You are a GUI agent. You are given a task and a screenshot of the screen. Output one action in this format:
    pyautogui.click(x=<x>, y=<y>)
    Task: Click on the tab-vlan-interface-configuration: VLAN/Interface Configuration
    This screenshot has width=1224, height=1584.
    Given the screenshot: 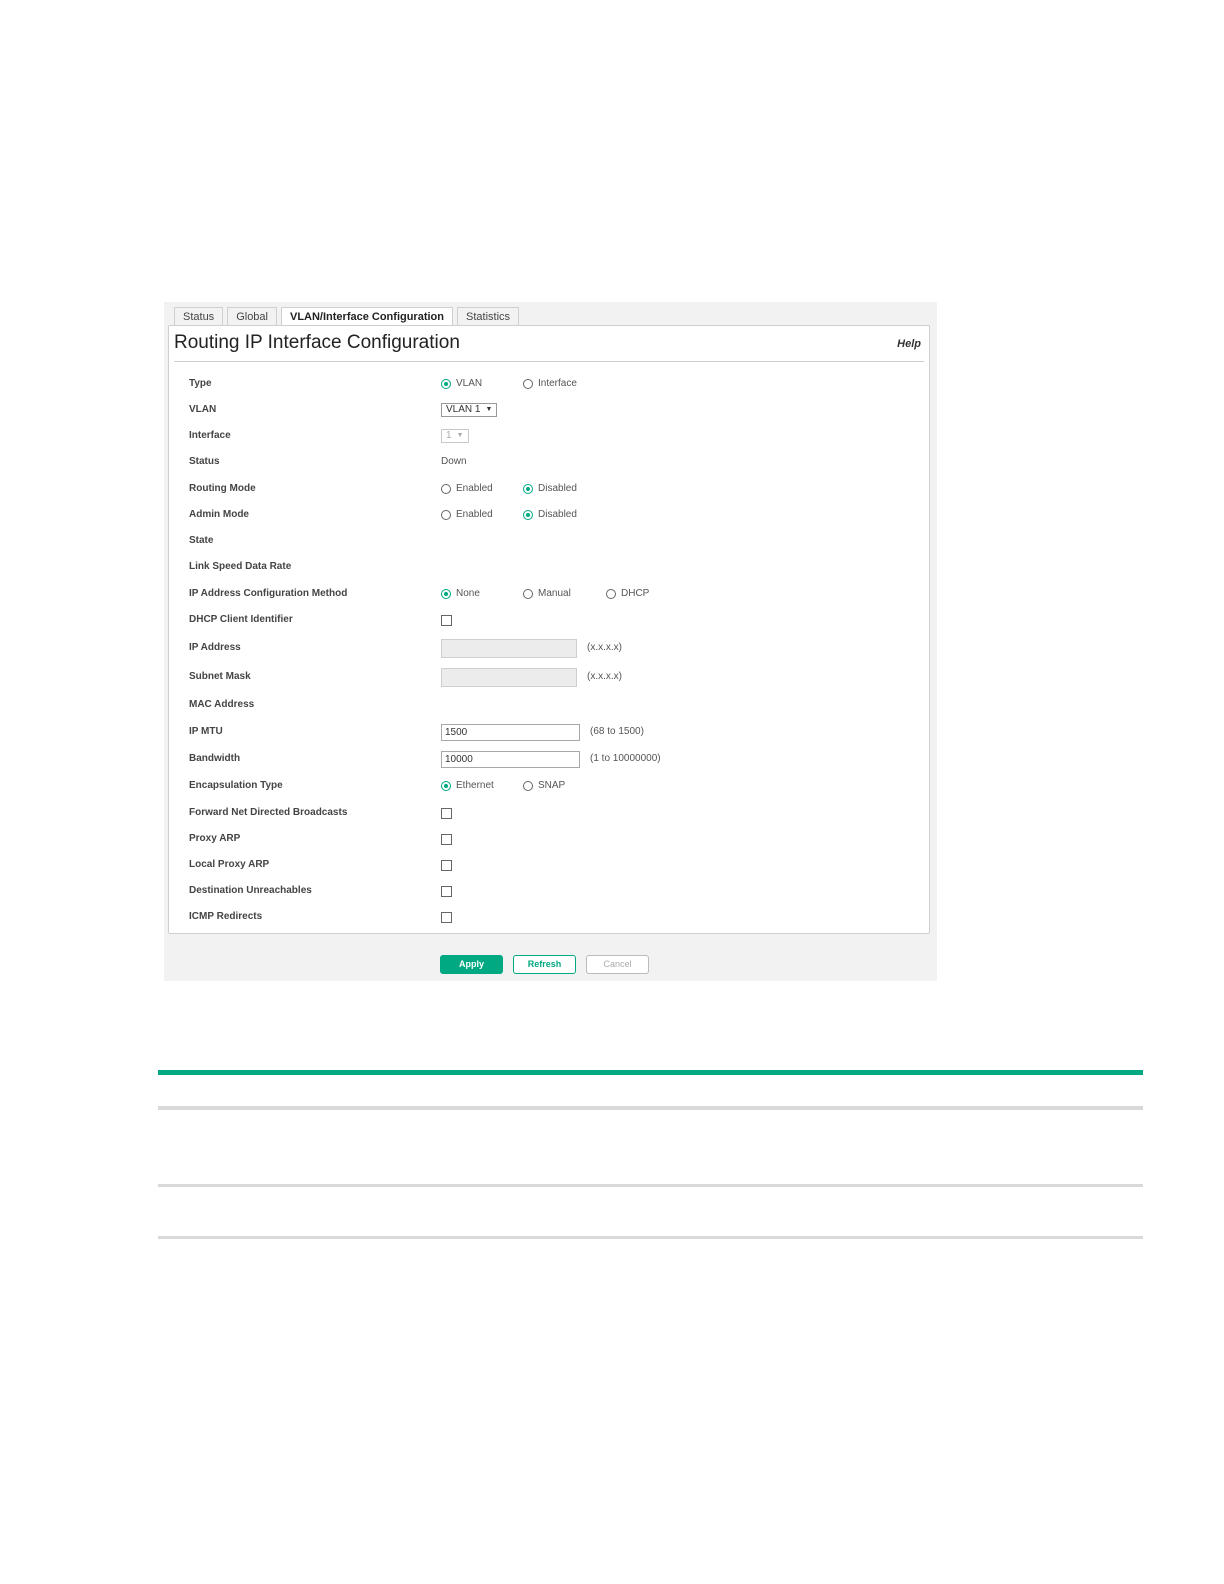 What is the action you would take?
    pyautogui.click(x=366, y=317)
    